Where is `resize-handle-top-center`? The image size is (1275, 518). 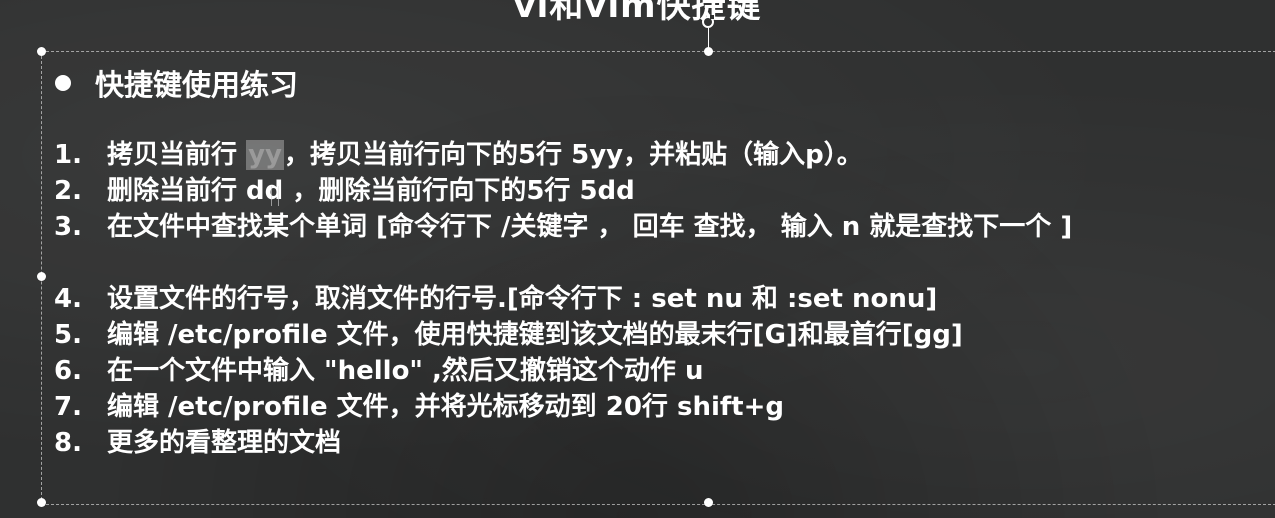
resize-handle-top-center is located at coordinates (708, 51).